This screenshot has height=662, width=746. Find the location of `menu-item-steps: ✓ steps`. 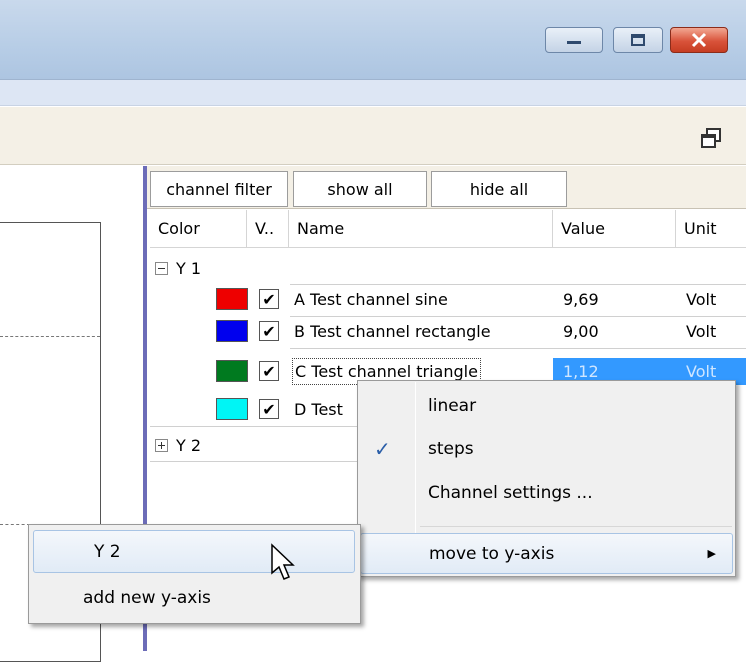

menu-item-steps: ✓ steps is located at coordinates (546, 449).